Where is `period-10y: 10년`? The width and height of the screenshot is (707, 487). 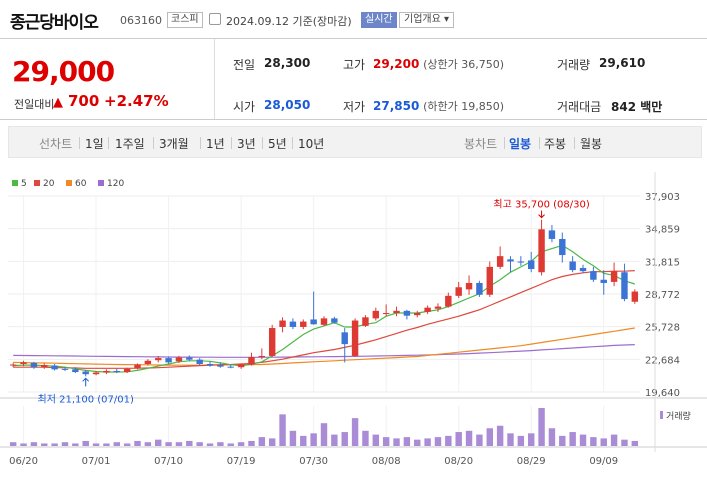
period-10y: 10년 is located at coordinates (311, 143).